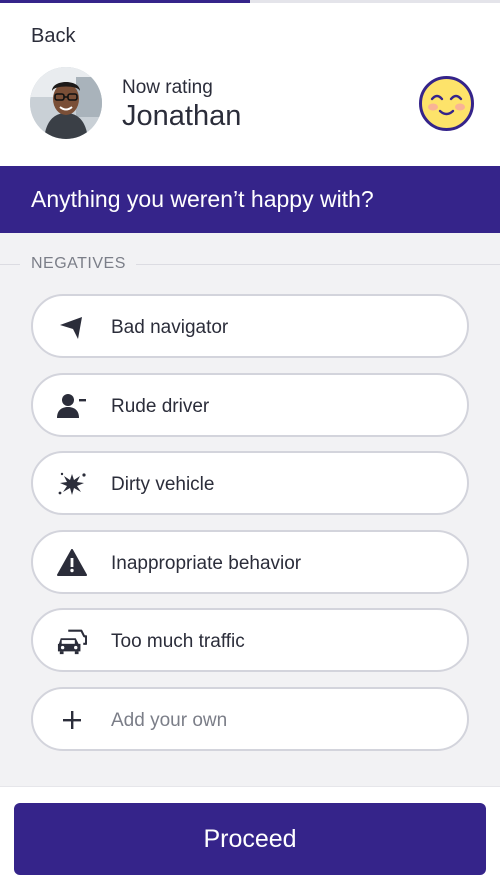 This screenshot has width=500, height=889. I want to click on smiling-emoji-icon, so click(446, 103).